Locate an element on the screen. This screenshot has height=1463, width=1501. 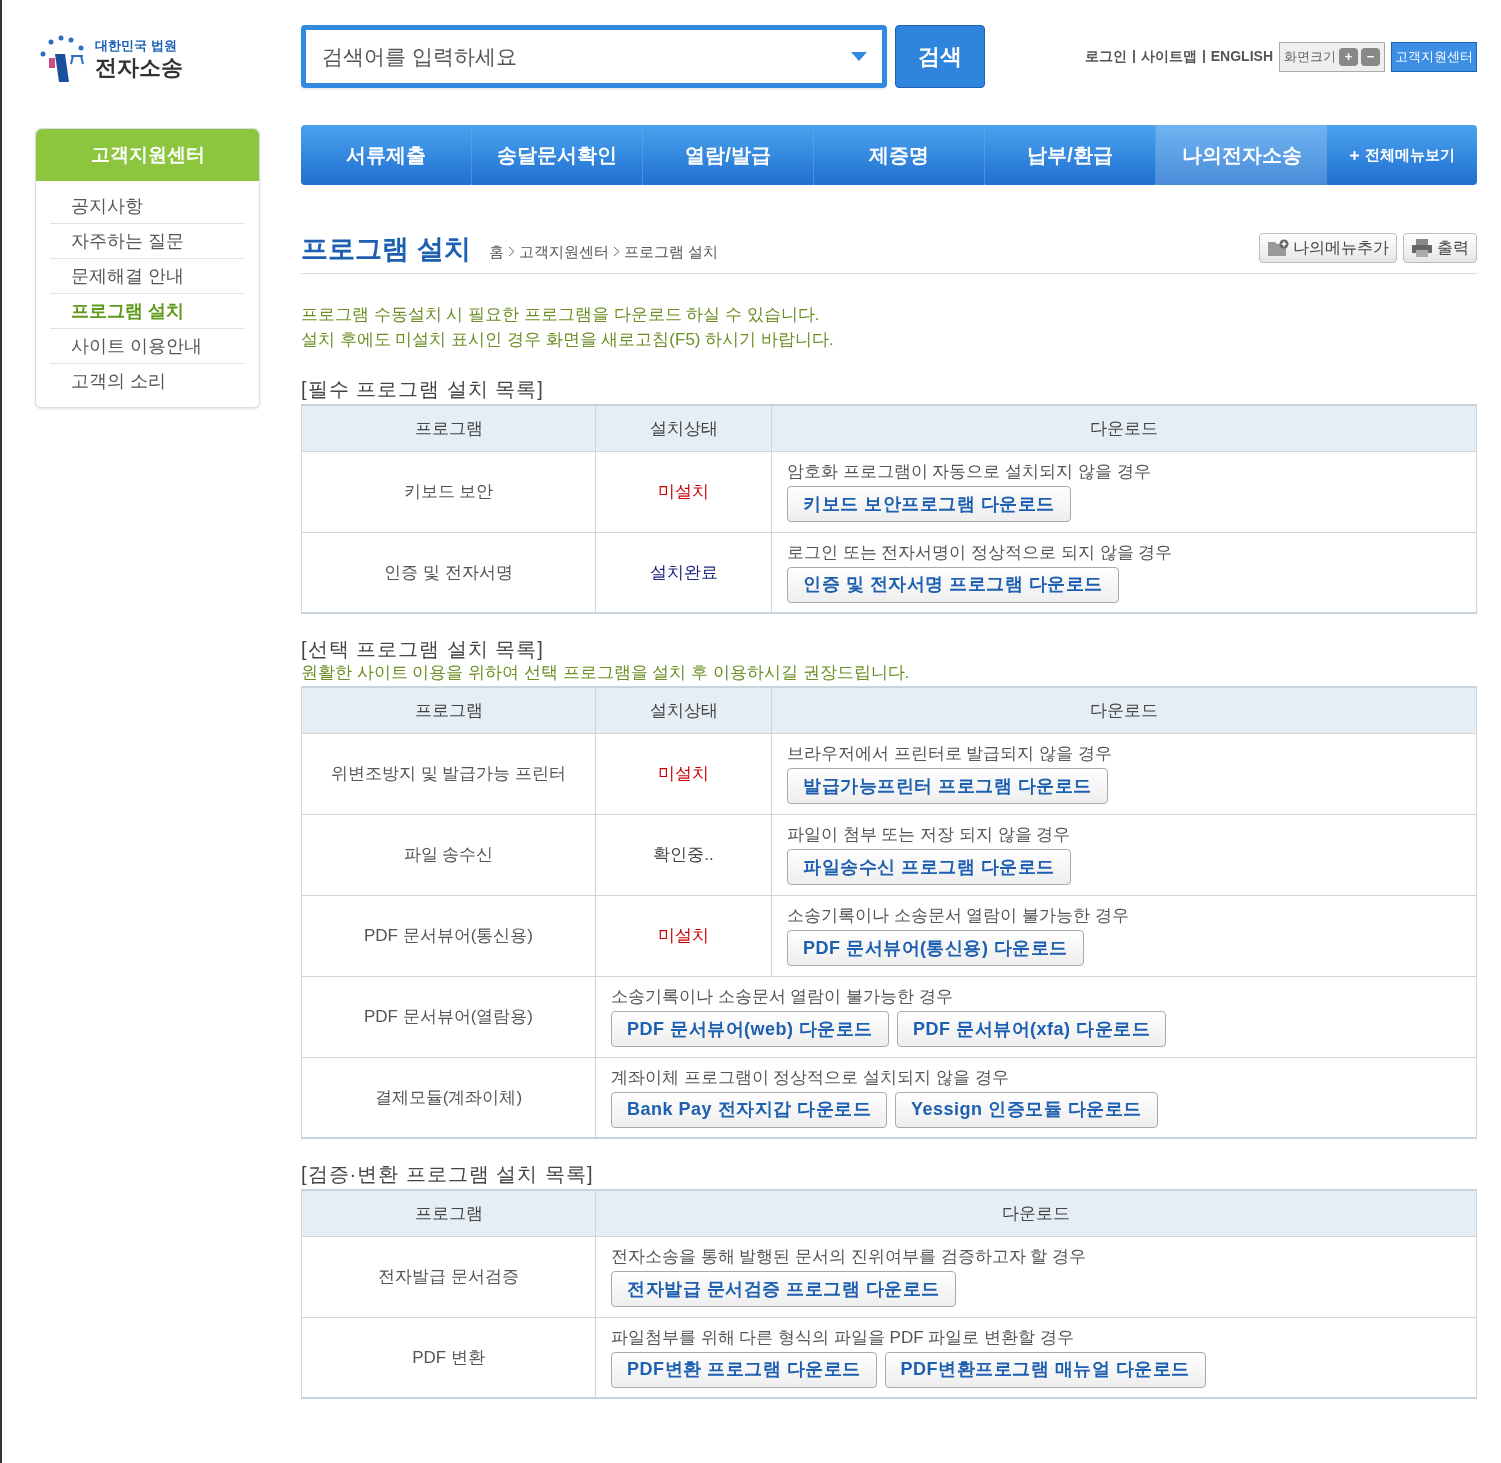
program-name: 인증 및 전자서명 is located at coordinates (448, 572).